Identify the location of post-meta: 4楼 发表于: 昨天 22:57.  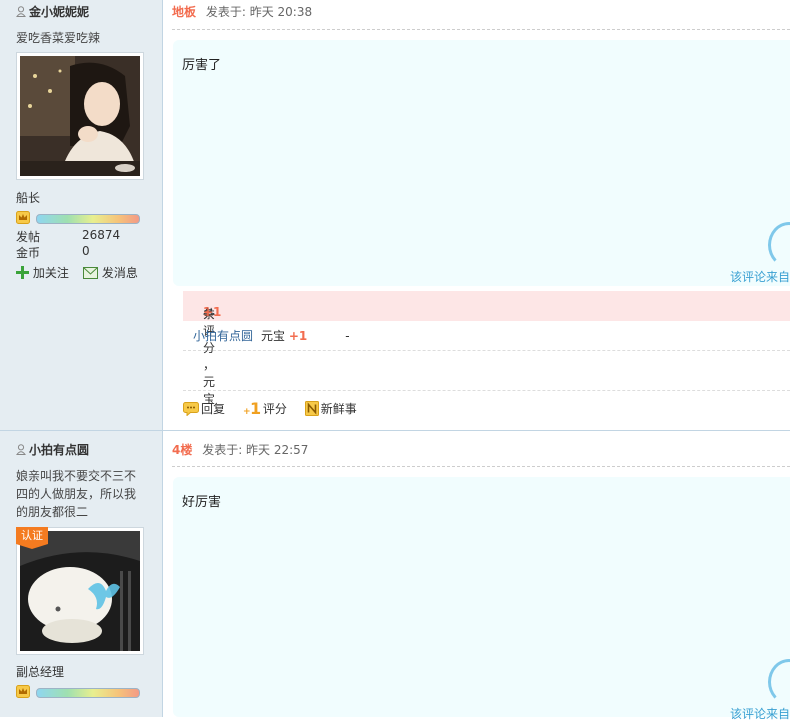
(240, 449).